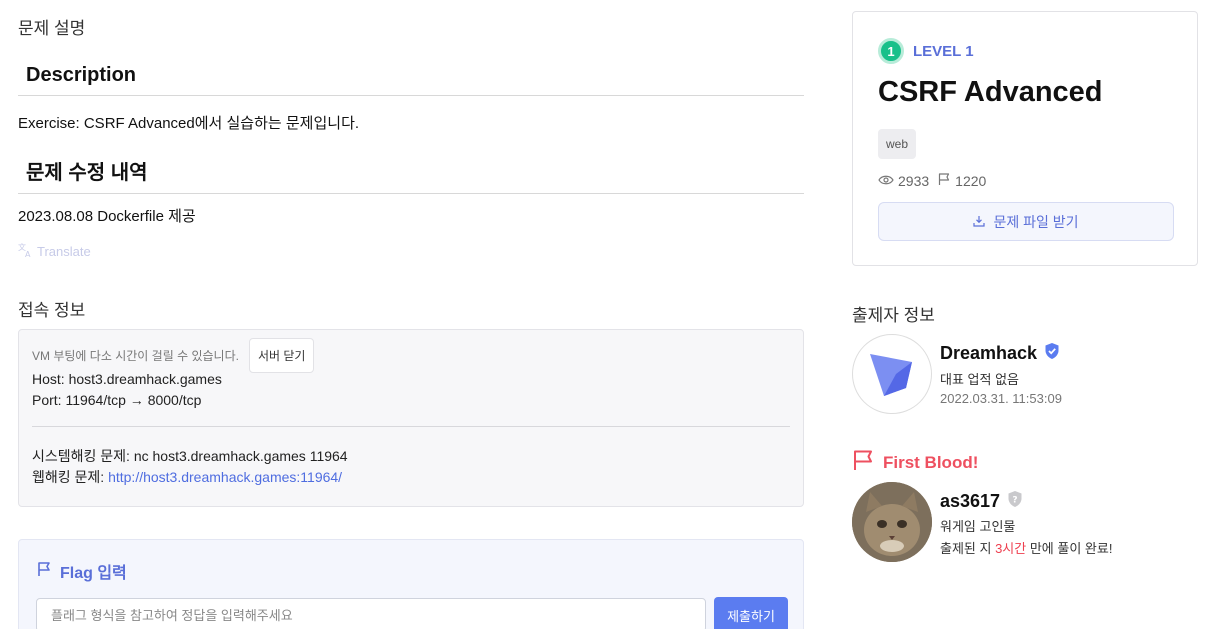 The height and width of the screenshot is (629, 1230). What do you see at coordinates (135, 356) in the screenshot?
I see `vm-note: VM 부팅에 다소 시간이 걸릴 수 있습니다.` at bounding box center [135, 356].